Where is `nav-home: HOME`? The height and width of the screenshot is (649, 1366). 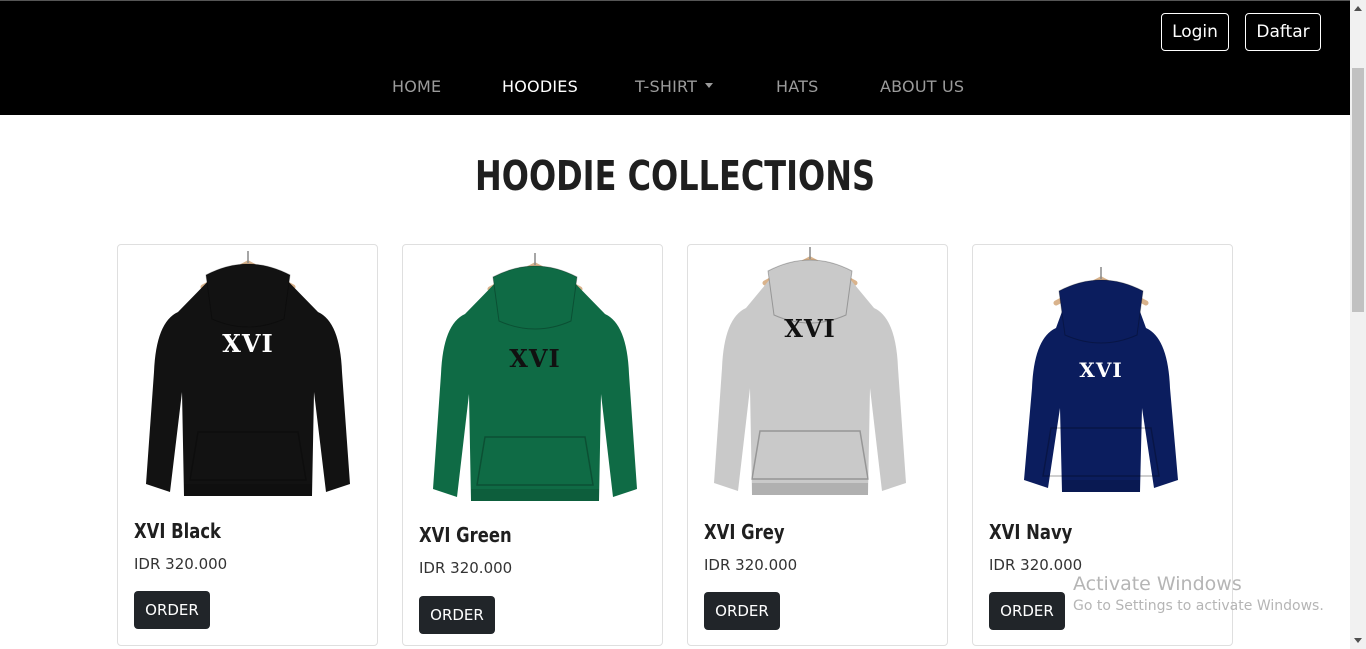
nav-home: HOME is located at coordinates (416, 86).